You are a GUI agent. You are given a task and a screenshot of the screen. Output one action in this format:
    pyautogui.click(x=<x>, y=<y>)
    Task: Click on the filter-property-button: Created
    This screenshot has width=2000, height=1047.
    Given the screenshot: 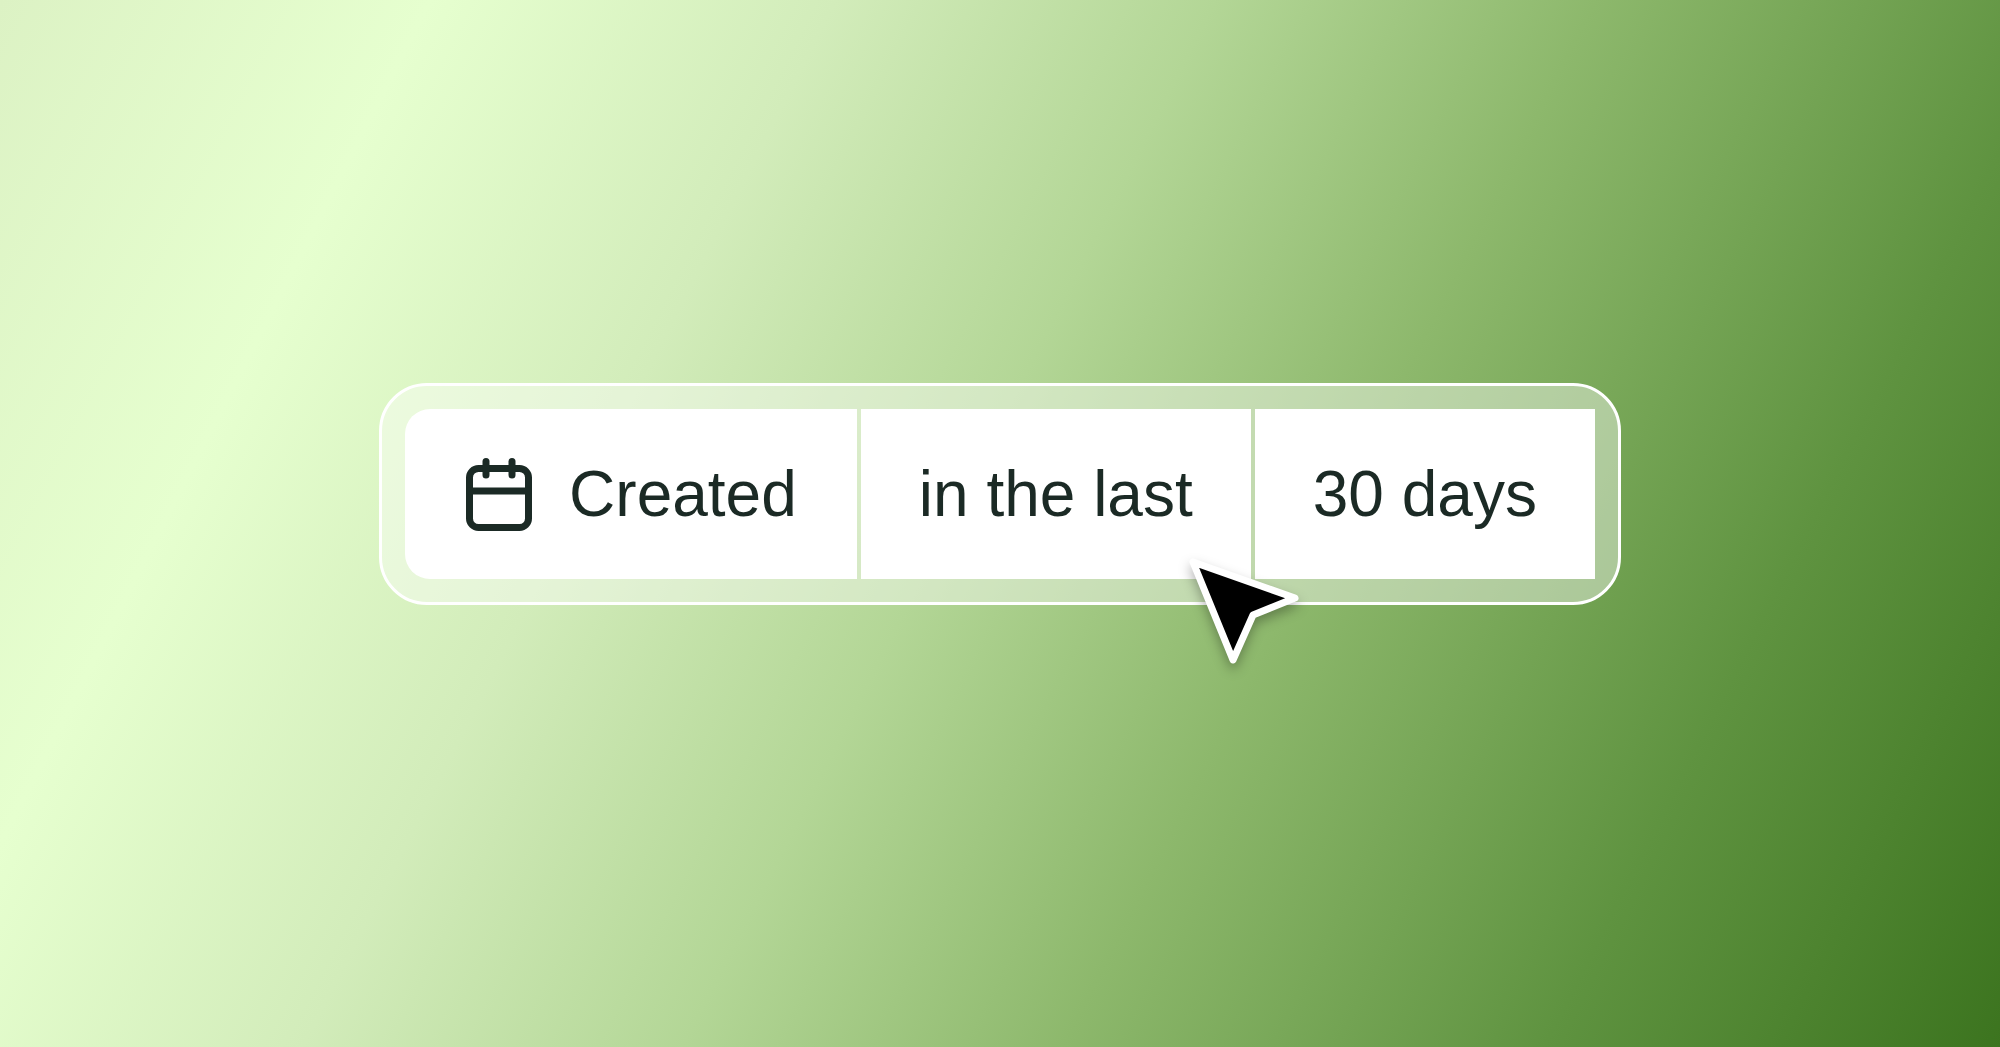 What is the action you would take?
    pyautogui.click(x=631, y=494)
    